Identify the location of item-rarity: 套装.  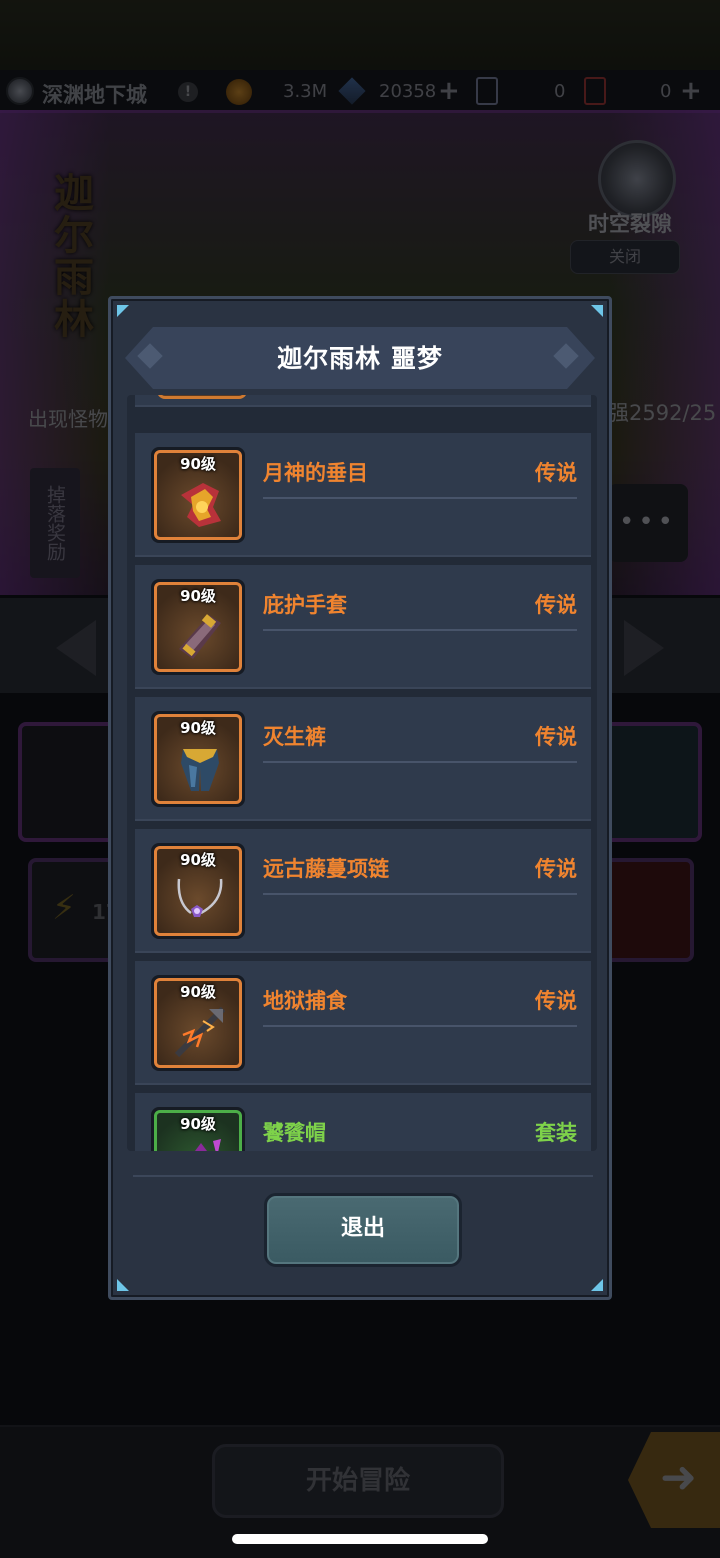
(556, 1133).